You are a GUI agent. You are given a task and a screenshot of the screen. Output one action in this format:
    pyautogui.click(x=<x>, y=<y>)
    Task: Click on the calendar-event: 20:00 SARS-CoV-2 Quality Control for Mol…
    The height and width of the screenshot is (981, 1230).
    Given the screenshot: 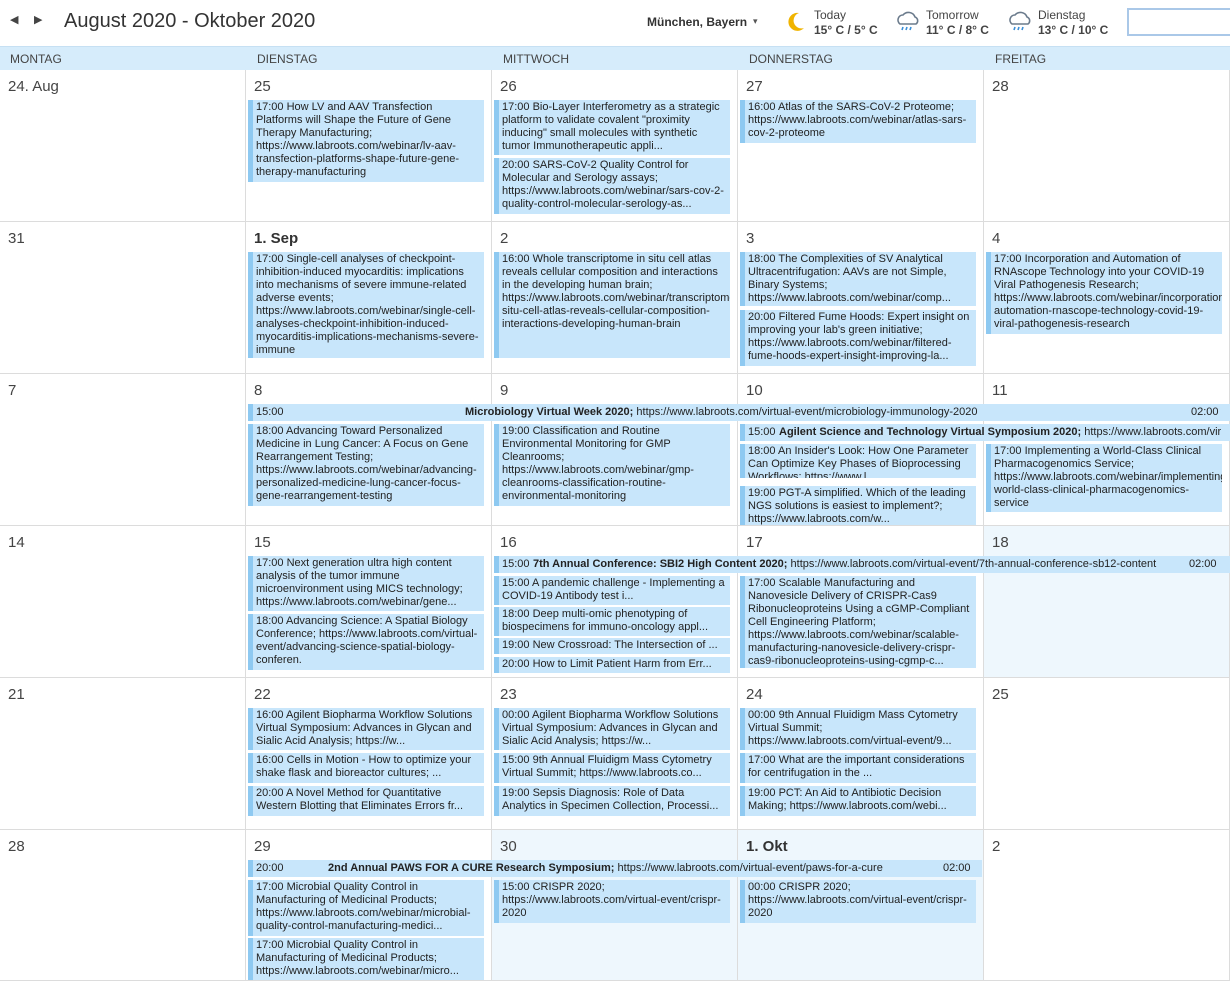 What is the action you would take?
    pyautogui.click(x=612, y=186)
    